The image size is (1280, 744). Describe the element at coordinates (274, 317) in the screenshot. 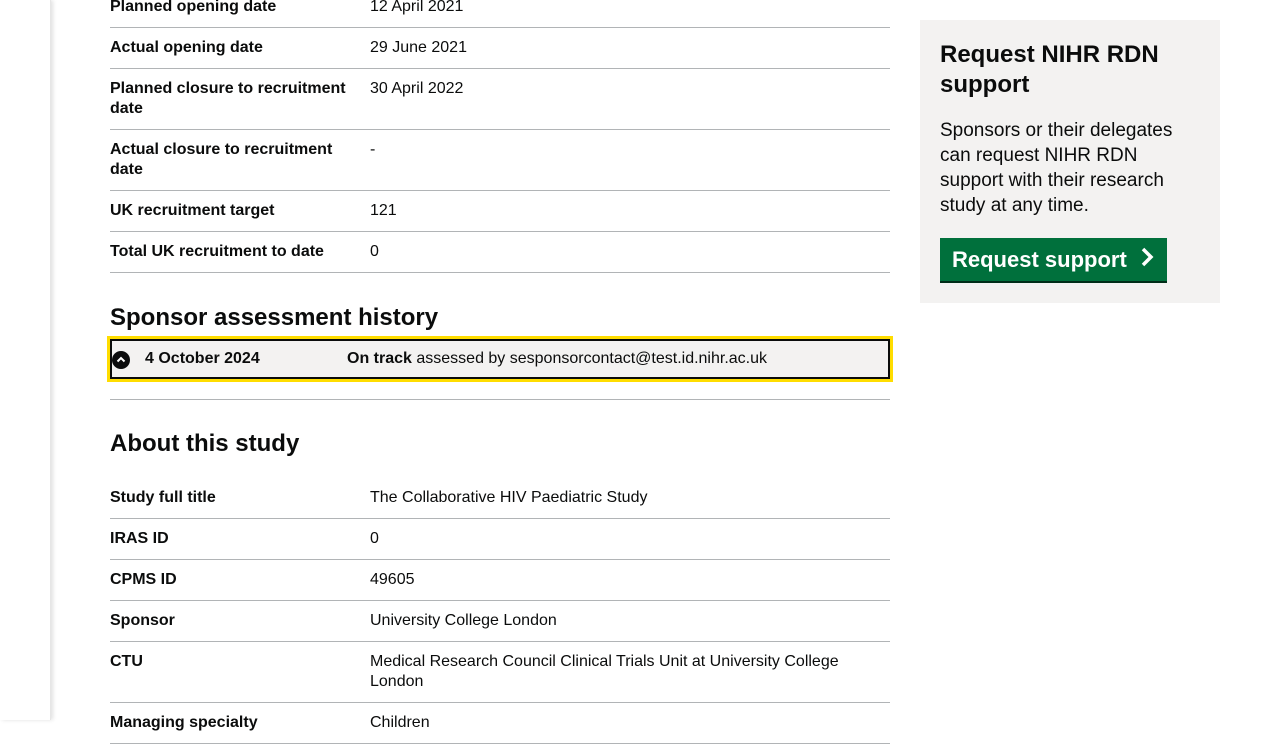

I see `sponsor-history-heading: Sponsor assessment history` at that location.